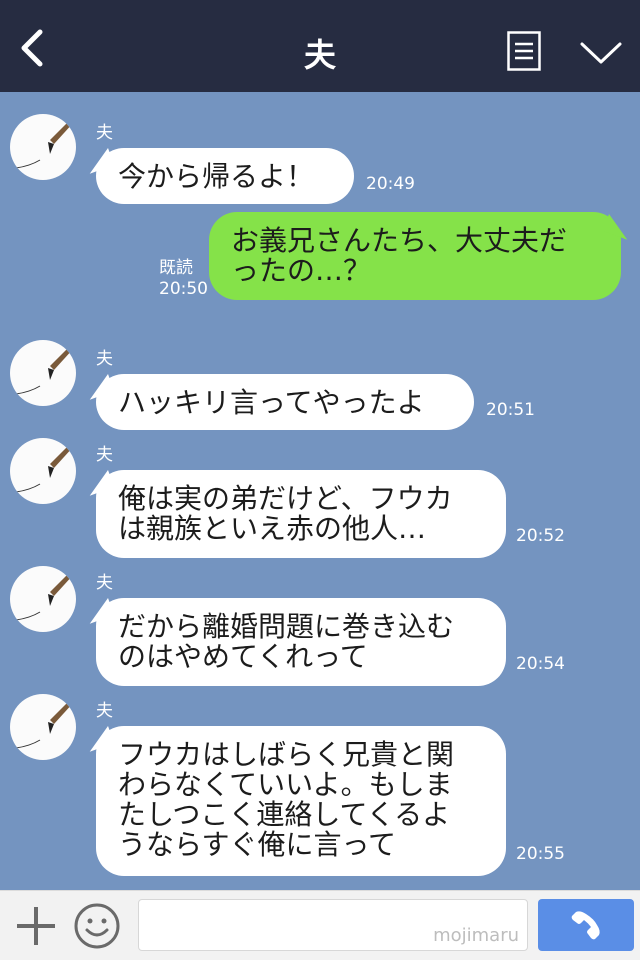 This screenshot has height=960, width=640. Describe the element at coordinates (415, 256) in the screenshot. I see `message-bubble-outgoing: お義兄さんたち、大丈夫だ ったの…？` at that location.